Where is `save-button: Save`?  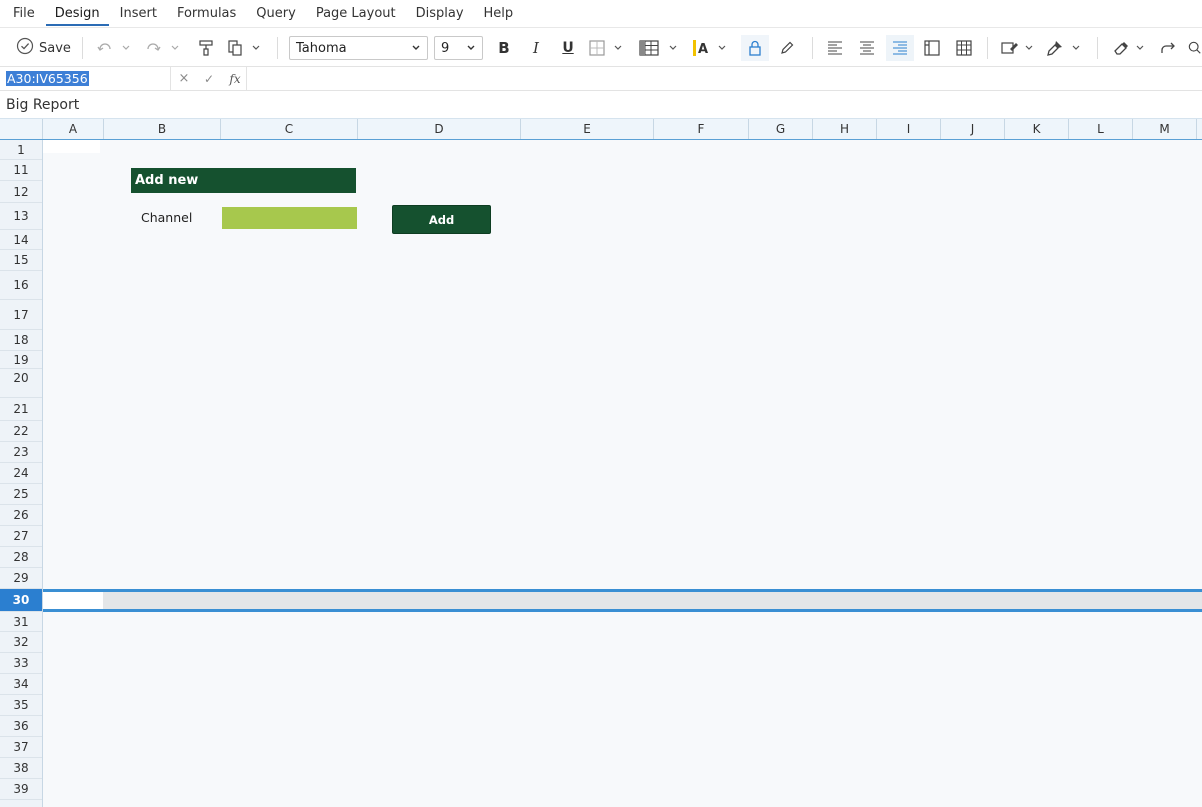
save-button: Save is located at coordinates (43, 48).